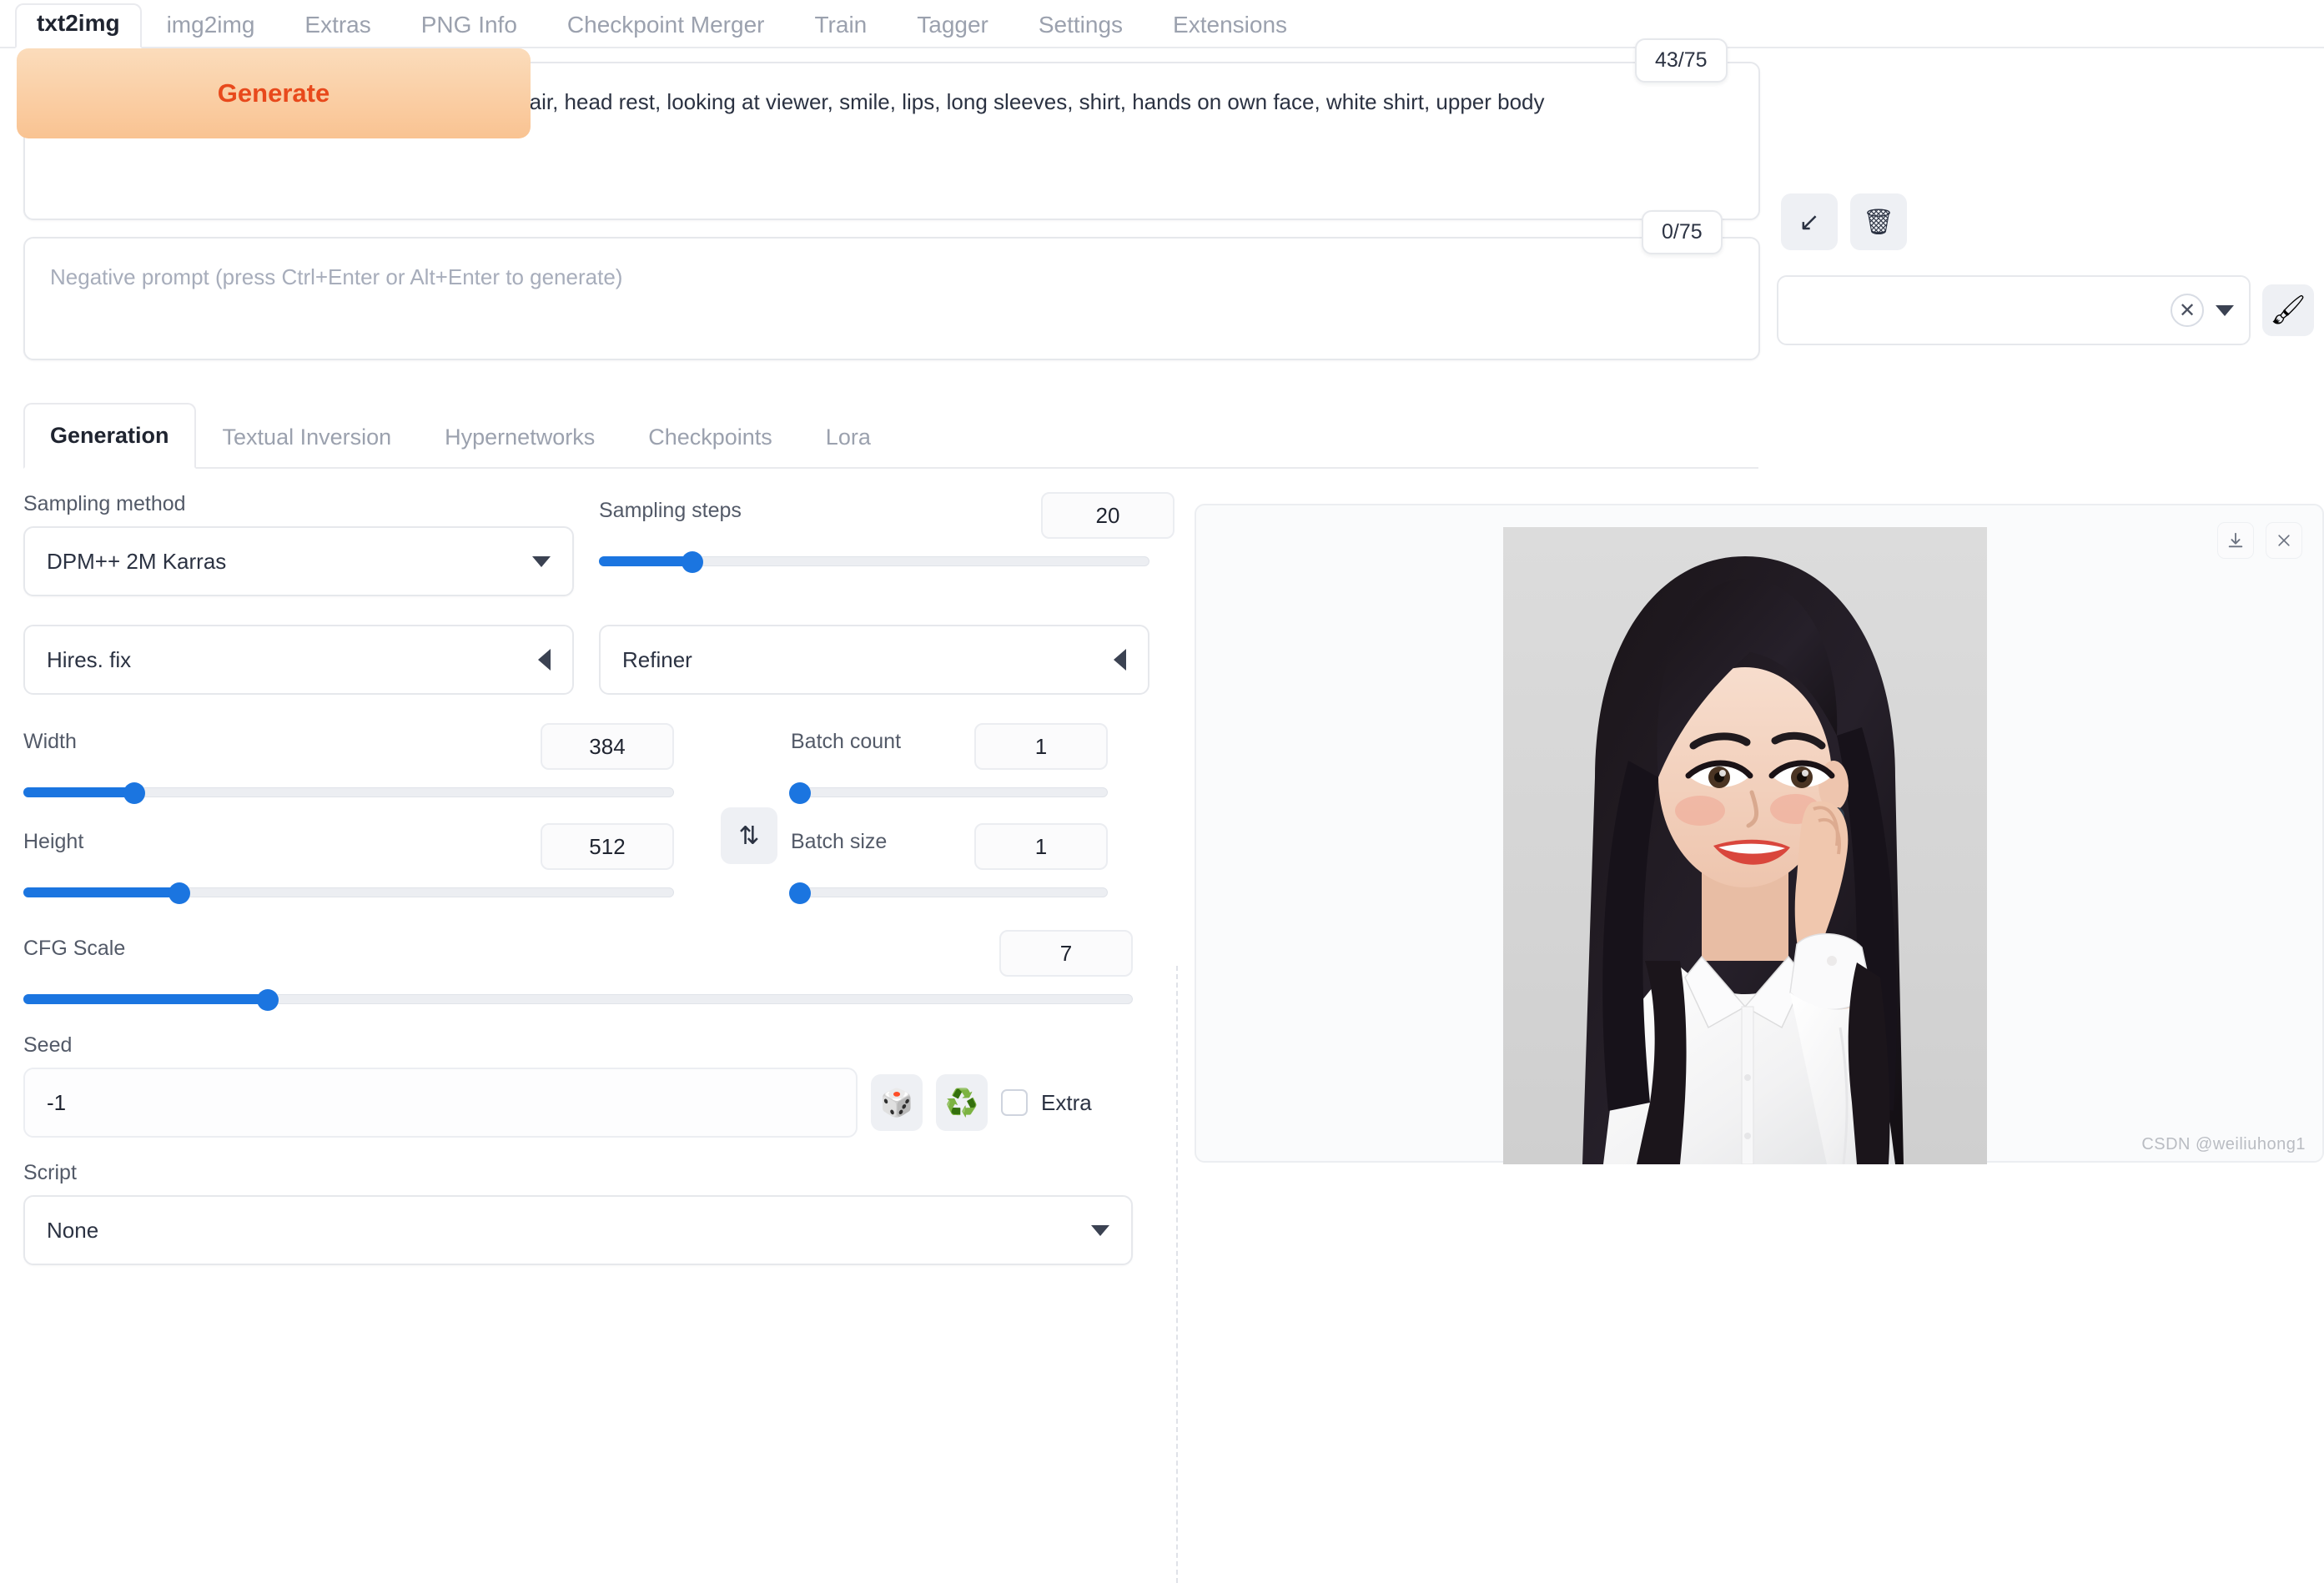  I want to click on close-image-button, so click(2284, 540).